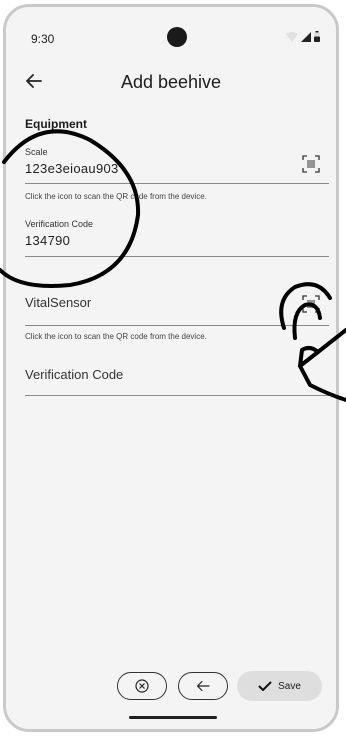 This screenshot has width=346, height=738. What do you see at coordinates (43, 39) in the screenshot?
I see `status-time: 9:30` at bounding box center [43, 39].